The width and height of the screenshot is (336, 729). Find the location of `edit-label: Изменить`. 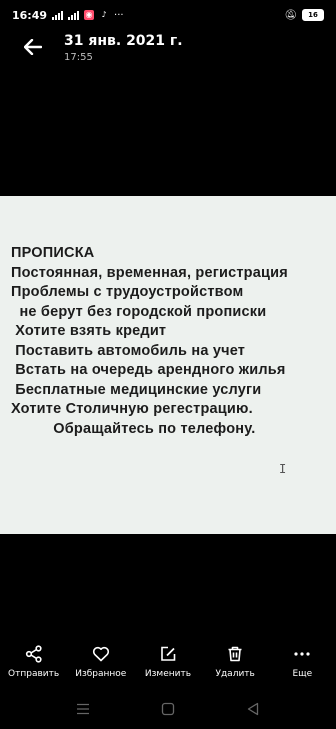

edit-label: Изменить is located at coordinates (168, 674).